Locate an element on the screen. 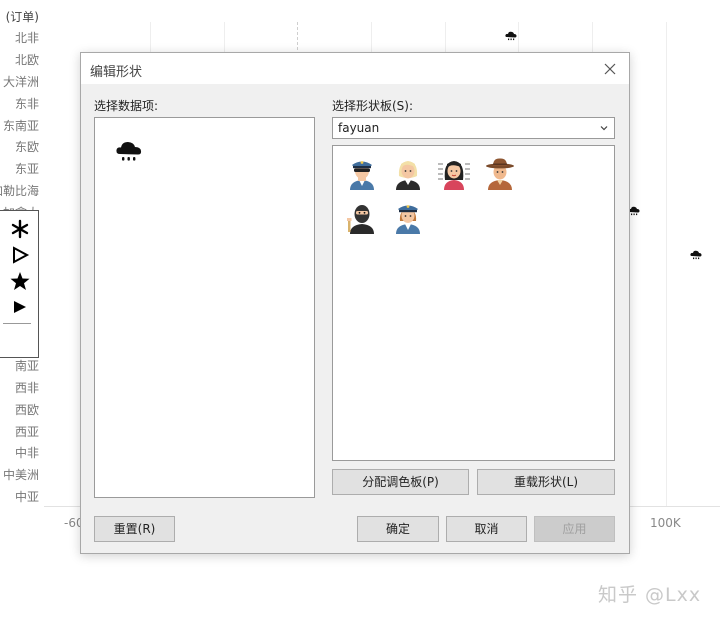  asterisk-shape-icon is located at coordinates (20, 229).